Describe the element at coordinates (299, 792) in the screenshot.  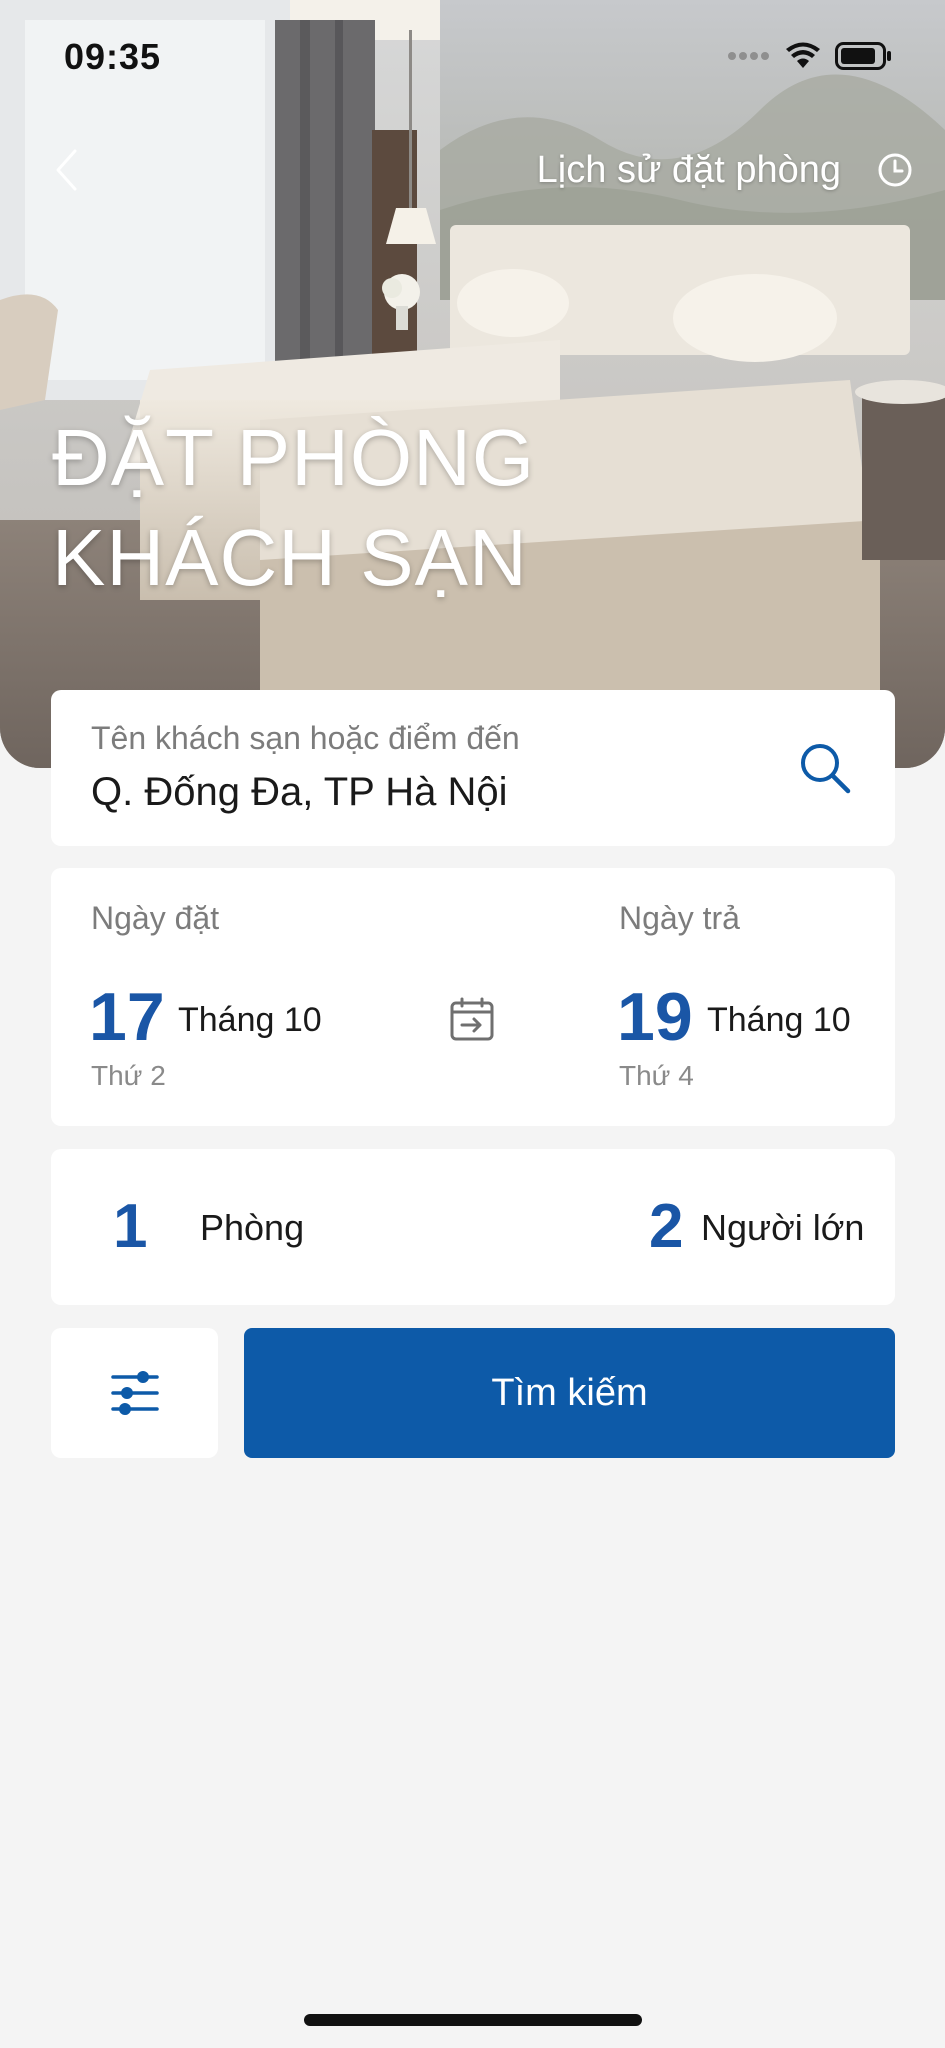
I see `destination-value: Q. Đống Đa, TP Hà Nội` at that location.